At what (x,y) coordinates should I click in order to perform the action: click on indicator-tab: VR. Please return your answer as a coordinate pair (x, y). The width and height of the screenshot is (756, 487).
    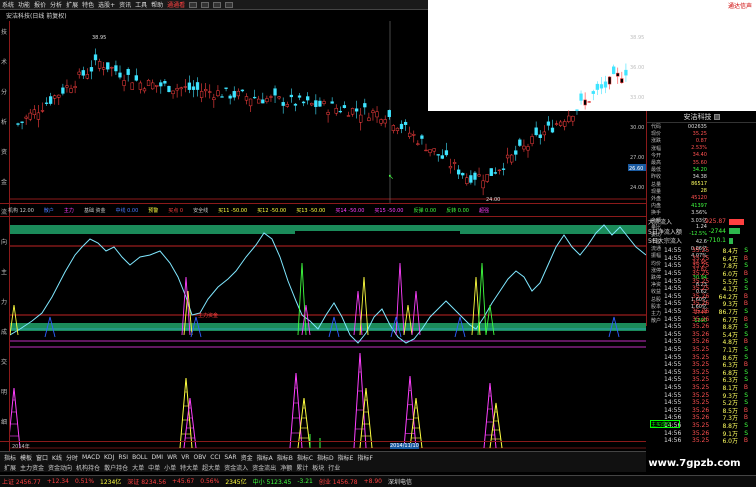
    Looking at the image, I should click on (185, 457).